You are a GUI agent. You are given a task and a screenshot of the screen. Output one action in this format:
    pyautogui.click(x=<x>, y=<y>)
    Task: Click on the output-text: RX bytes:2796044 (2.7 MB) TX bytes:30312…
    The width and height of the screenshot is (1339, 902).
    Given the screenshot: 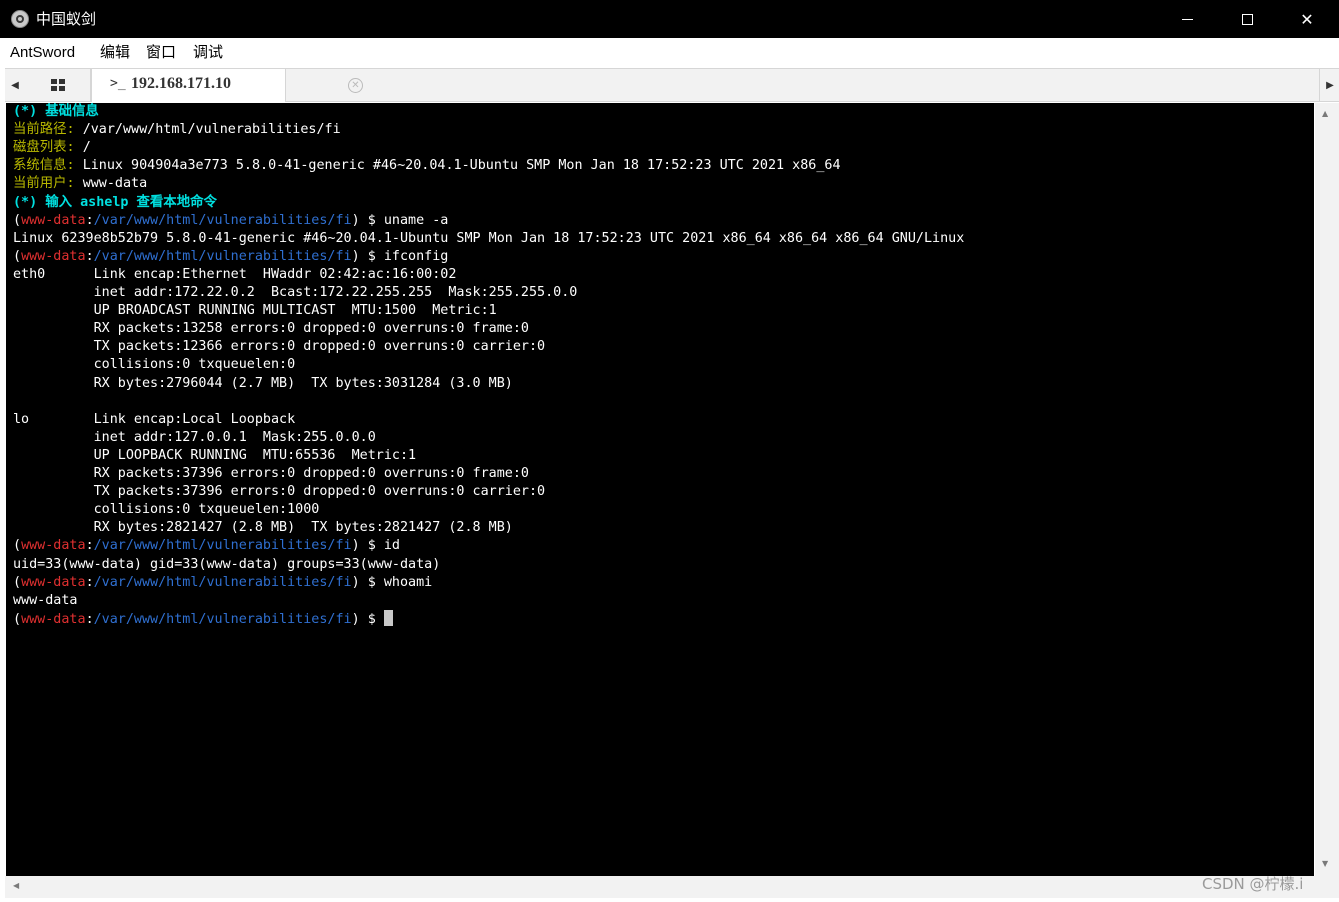 What is the action you would take?
    pyautogui.click(x=263, y=383)
    